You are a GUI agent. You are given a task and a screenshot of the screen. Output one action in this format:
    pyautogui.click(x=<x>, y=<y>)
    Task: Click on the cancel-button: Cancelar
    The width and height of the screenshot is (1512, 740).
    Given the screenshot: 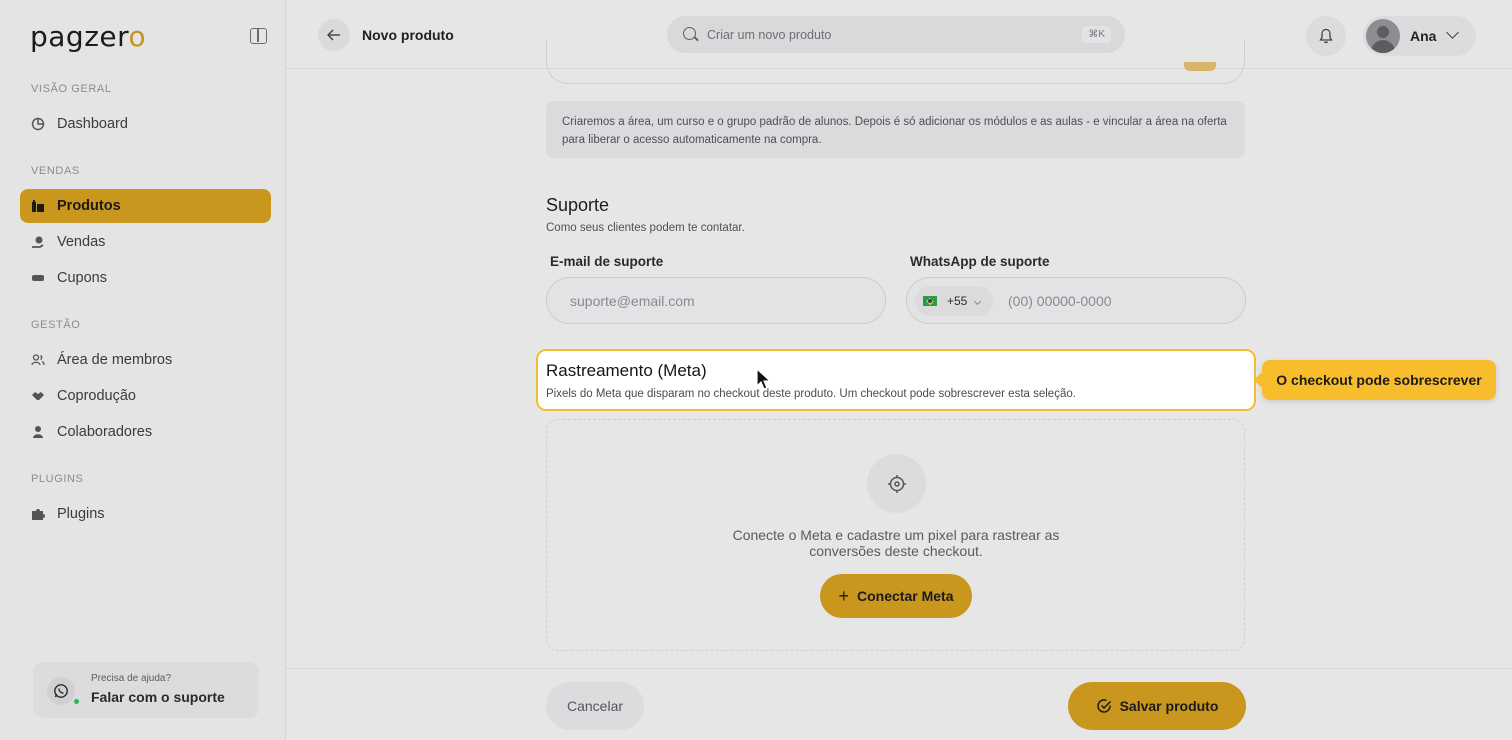 What is the action you would take?
    pyautogui.click(x=595, y=706)
    